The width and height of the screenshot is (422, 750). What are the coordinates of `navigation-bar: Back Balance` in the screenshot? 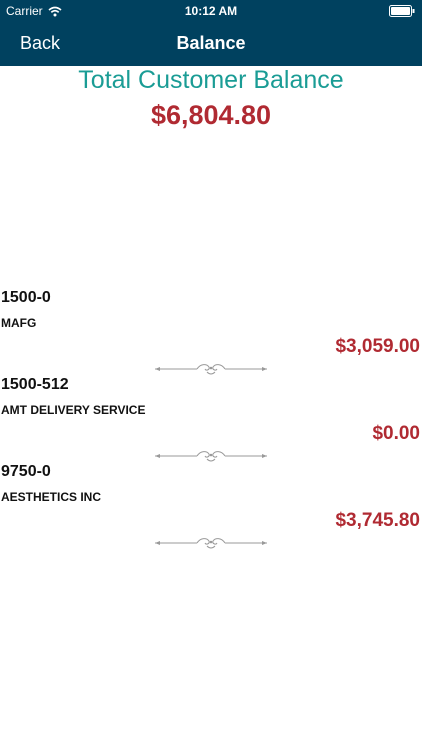 It's located at (211, 44).